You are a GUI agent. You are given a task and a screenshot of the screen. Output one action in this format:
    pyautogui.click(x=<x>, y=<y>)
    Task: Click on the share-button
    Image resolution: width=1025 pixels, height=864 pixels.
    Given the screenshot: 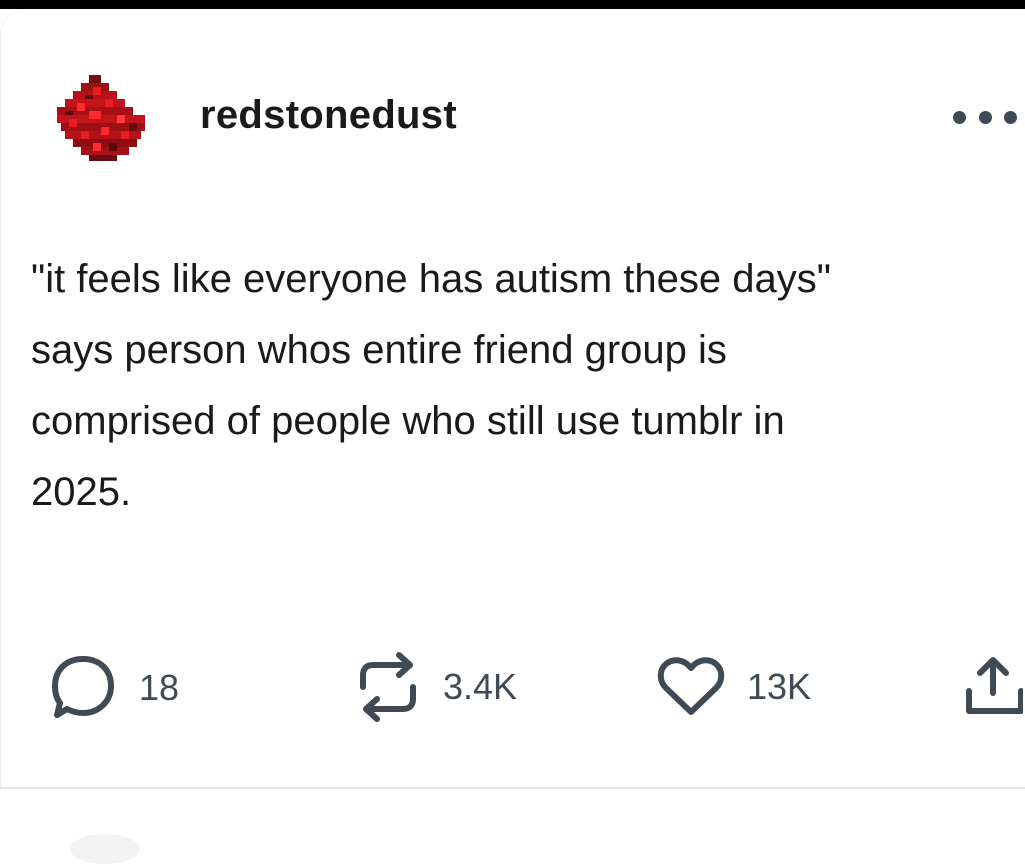 What is the action you would take?
    pyautogui.click(x=993, y=687)
    